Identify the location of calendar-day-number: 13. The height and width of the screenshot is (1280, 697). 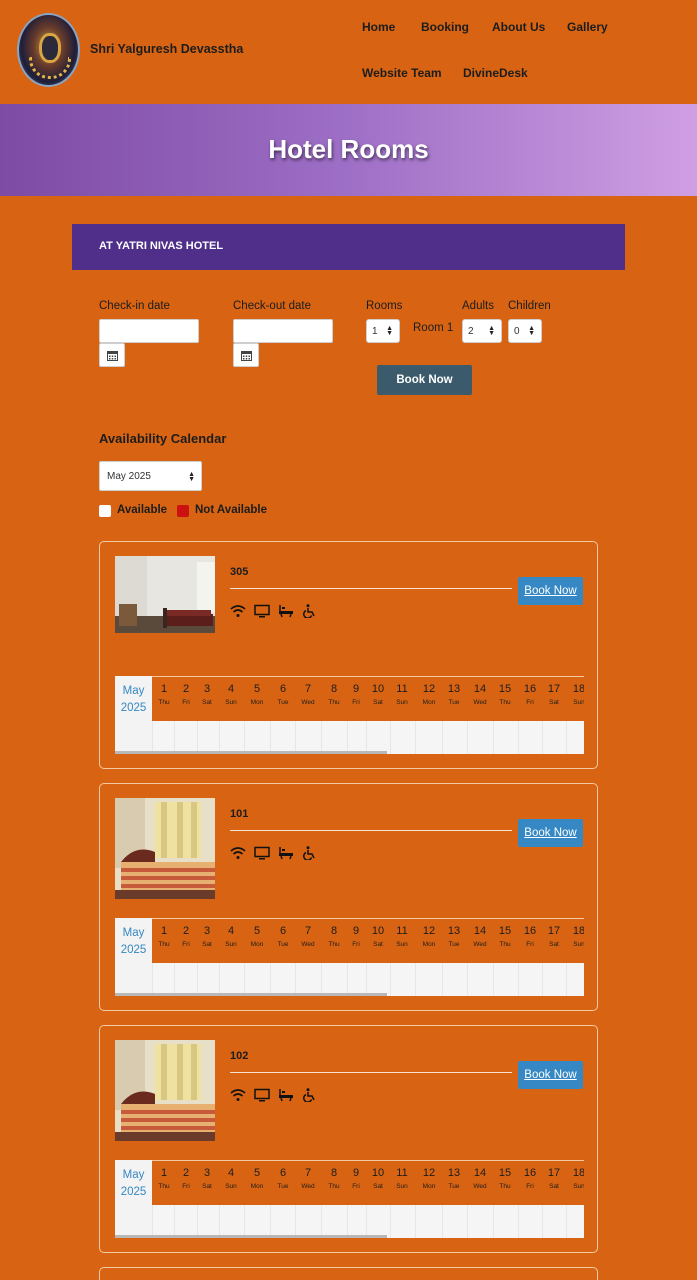
(454, 1173).